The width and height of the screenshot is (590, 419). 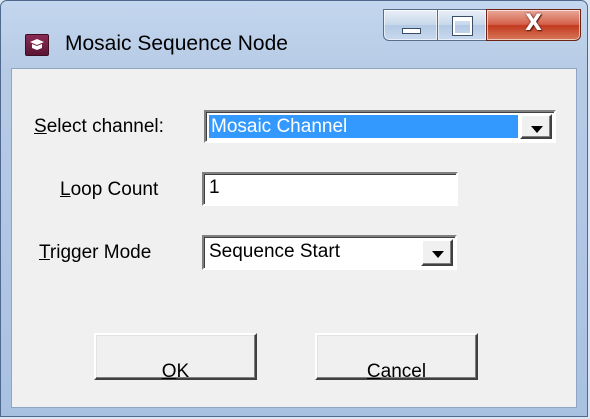 I want to click on close-button: X, so click(x=533, y=25).